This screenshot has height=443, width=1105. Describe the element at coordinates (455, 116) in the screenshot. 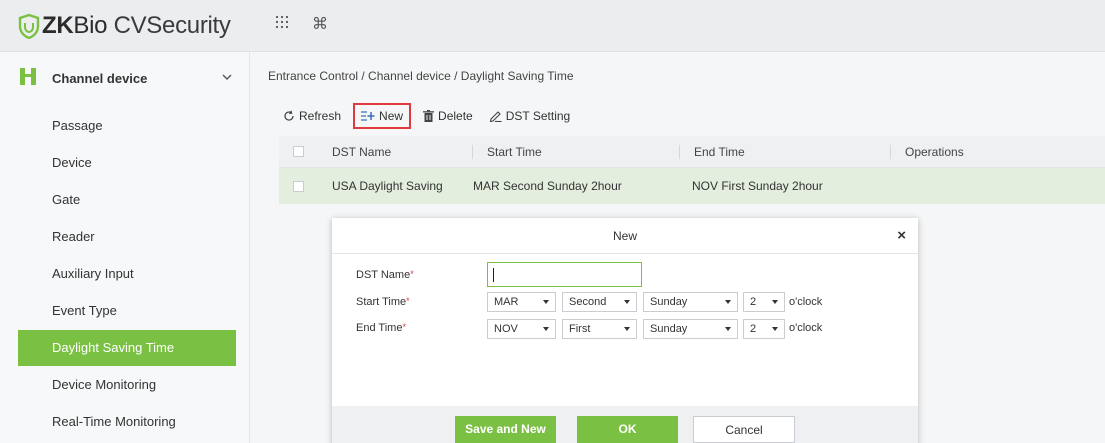

I see `delete-label: Delete` at that location.